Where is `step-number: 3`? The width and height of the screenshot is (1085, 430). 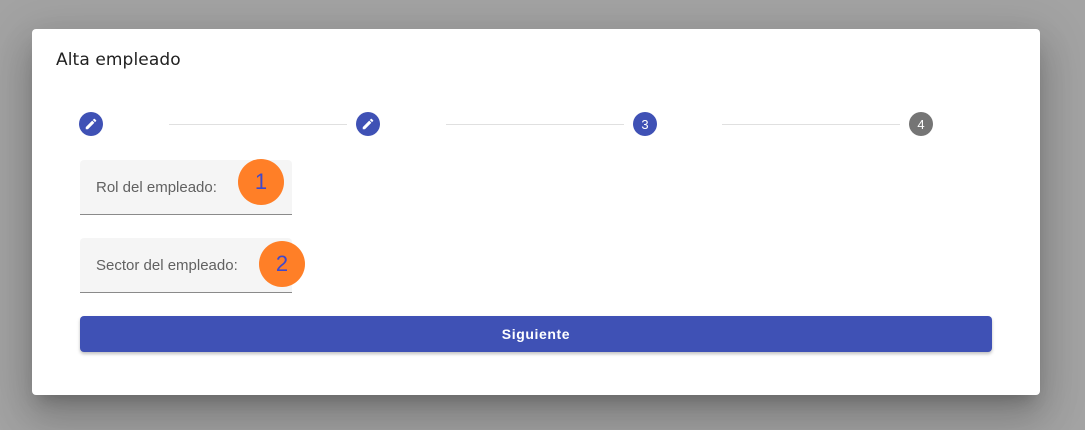 step-number: 3 is located at coordinates (645, 124).